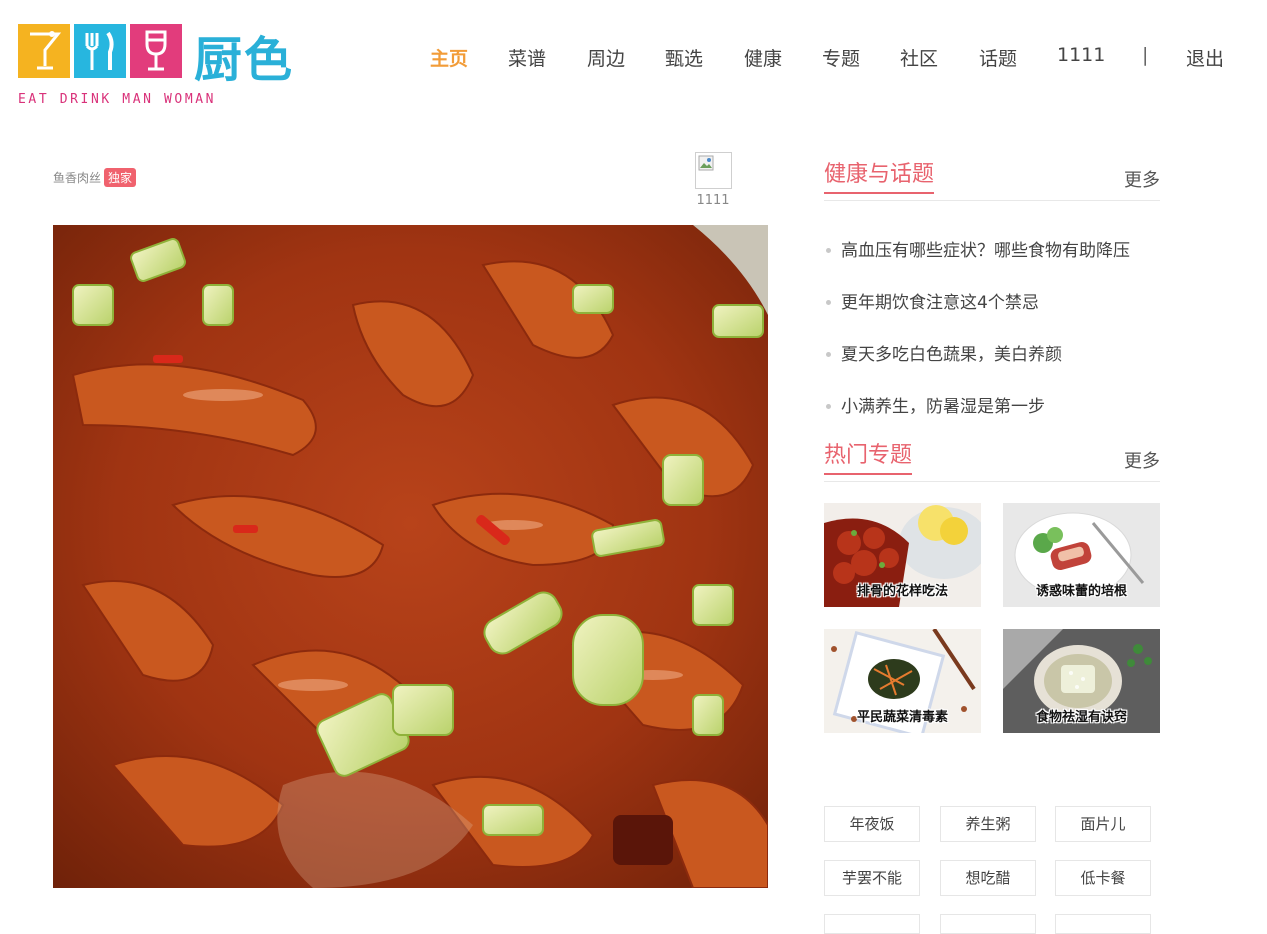 This screenshot has height=934, width=1267. Describe the element at coordinates (992, 355) in the screenshot. I see `list-item: 夏天多吃白色蔬果，美白养颜` at that location.